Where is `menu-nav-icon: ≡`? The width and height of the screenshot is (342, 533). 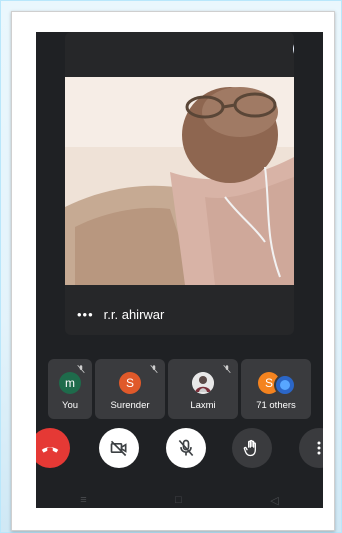 menu-nav-icon: ≡ is located at coordinates (83, 500).